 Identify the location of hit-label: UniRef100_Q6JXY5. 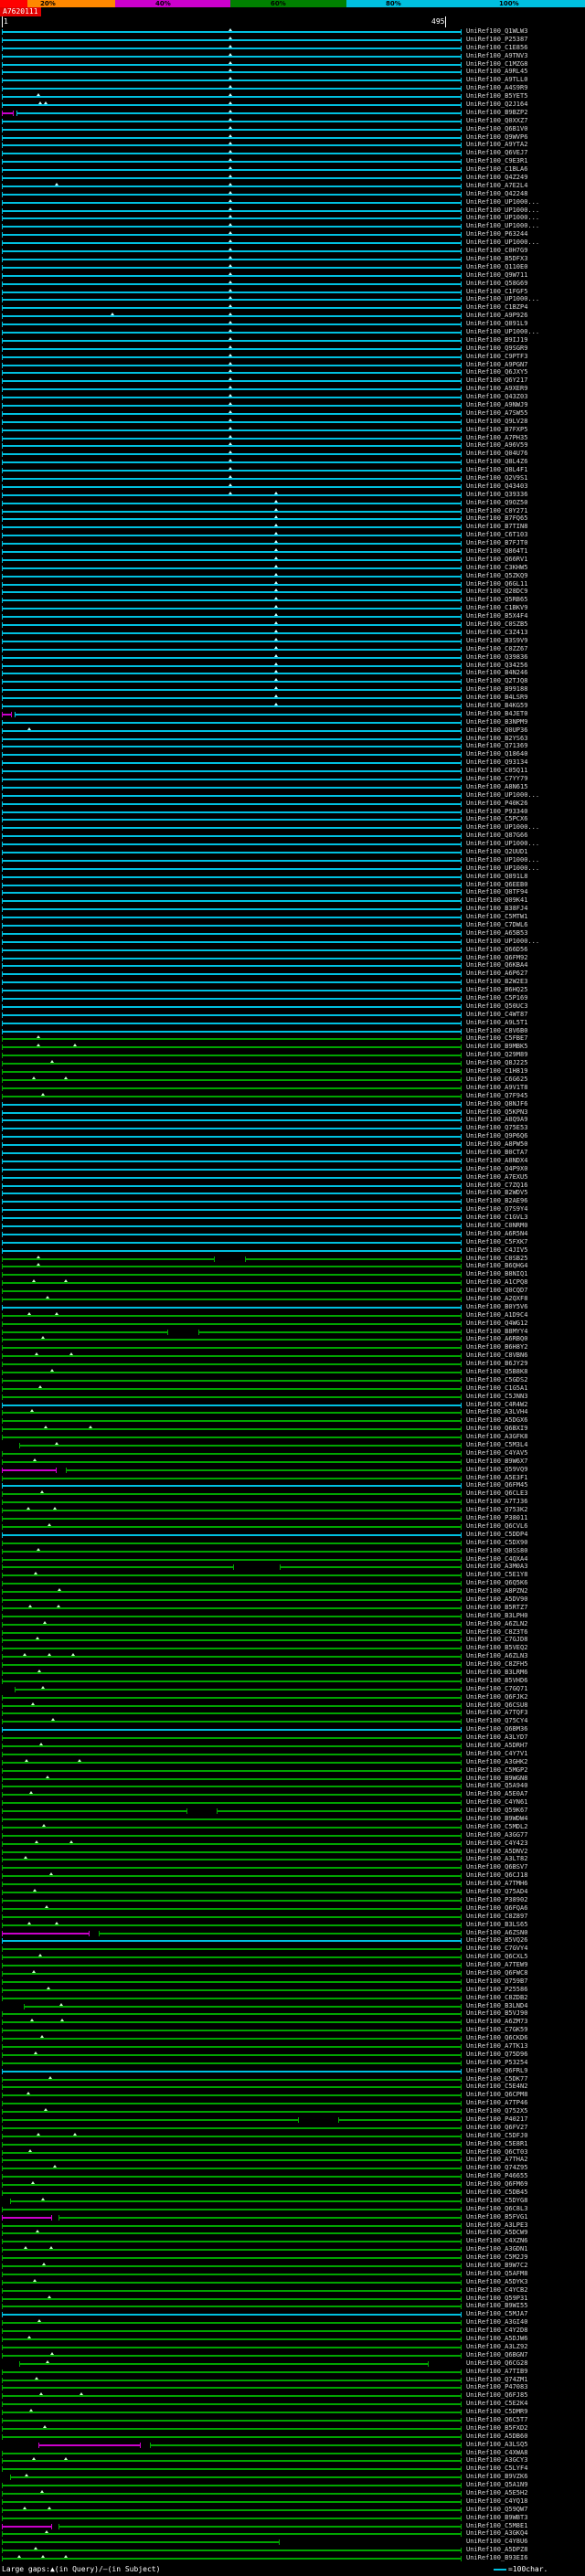
(496, 372).